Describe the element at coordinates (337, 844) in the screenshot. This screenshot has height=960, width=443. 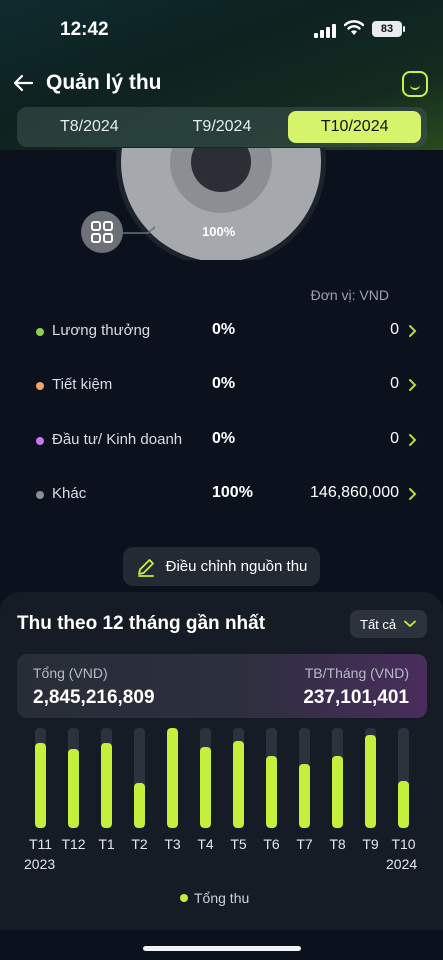
I see `month-label: T8` at that location.